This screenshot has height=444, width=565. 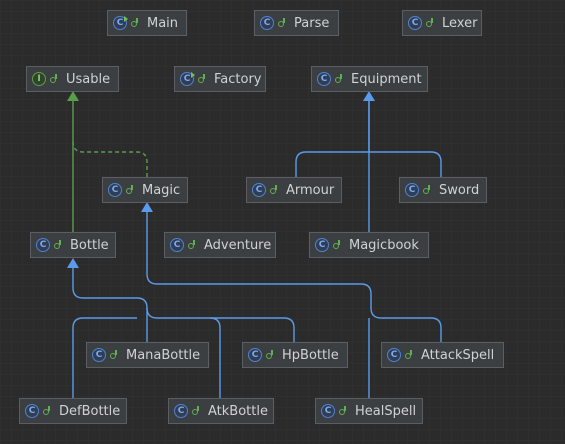 What do you see at coordinates (442, 355) in the screenshot?
I see `class-attackspell: C AttackSpell` at bounding box center [442, 355].